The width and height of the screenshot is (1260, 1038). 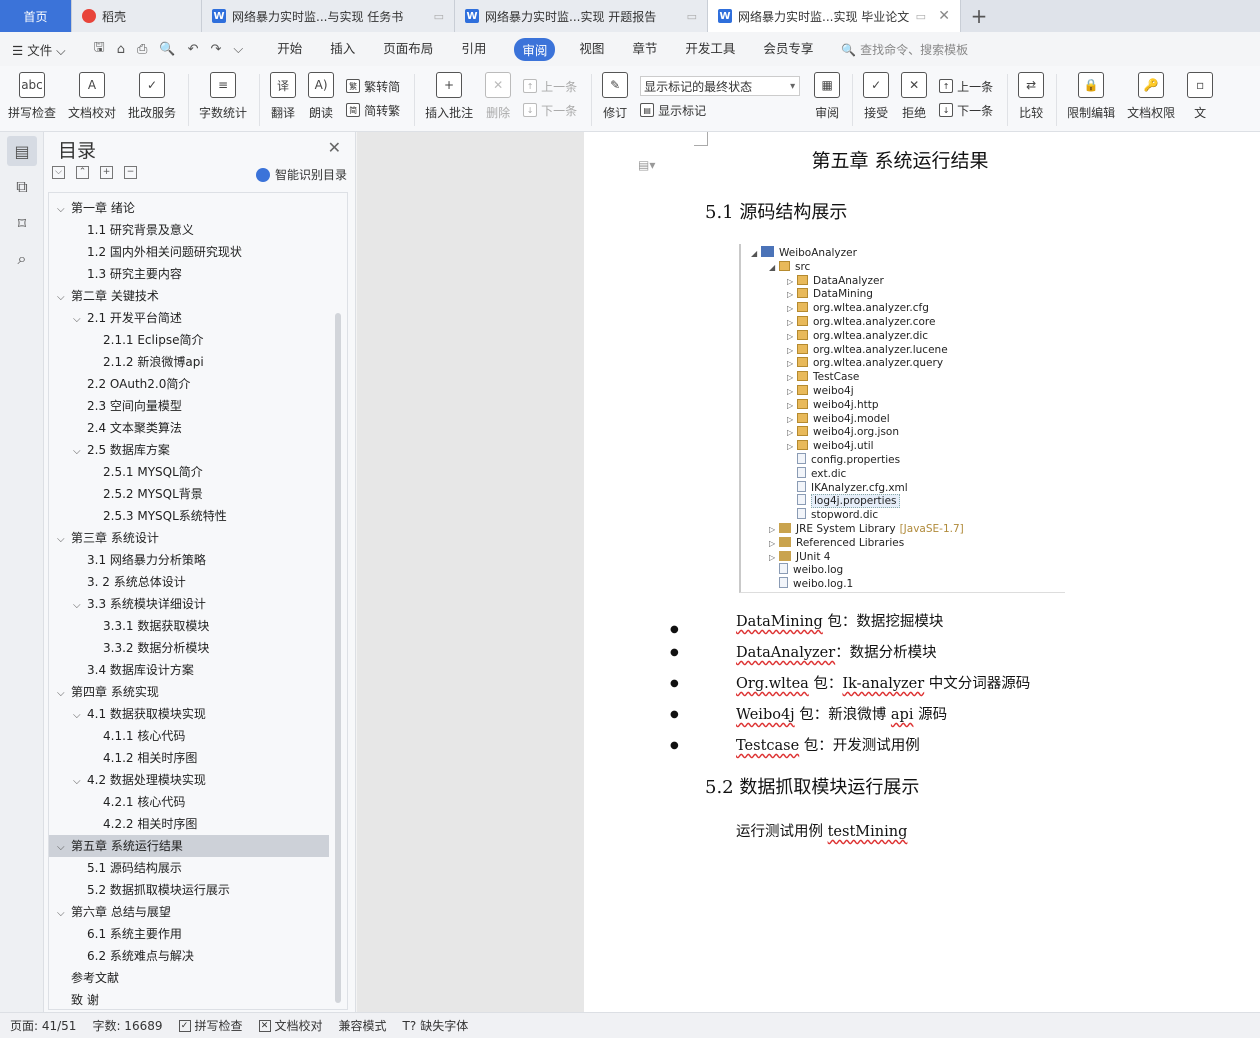 What do you see at coordinates (591, 49) in the screenshot?
I see `menu-item-5: 视图` at bounding box center [591, 49].